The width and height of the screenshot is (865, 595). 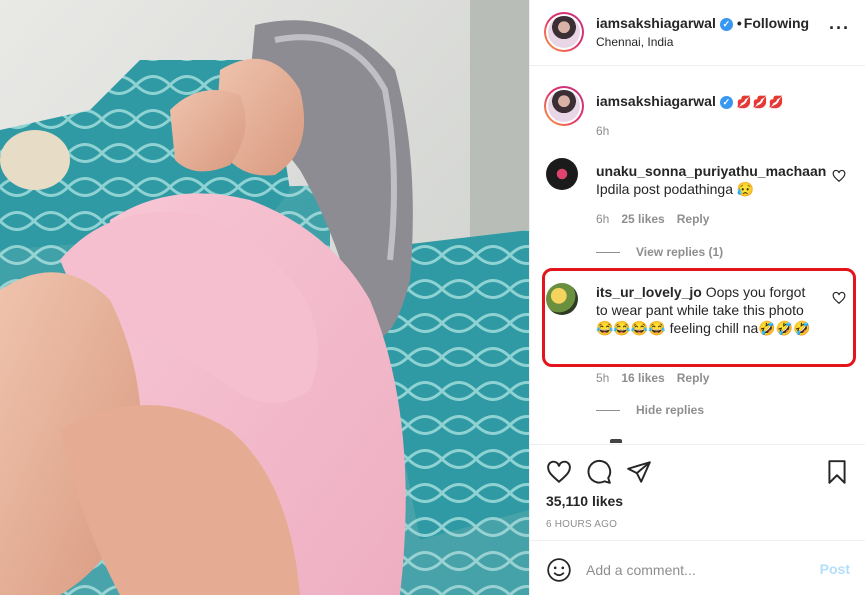 What do you see at coordinates (839, 28) in the screenshot?
I see `more-options-icon: ···` at bounding box center [839, 28].